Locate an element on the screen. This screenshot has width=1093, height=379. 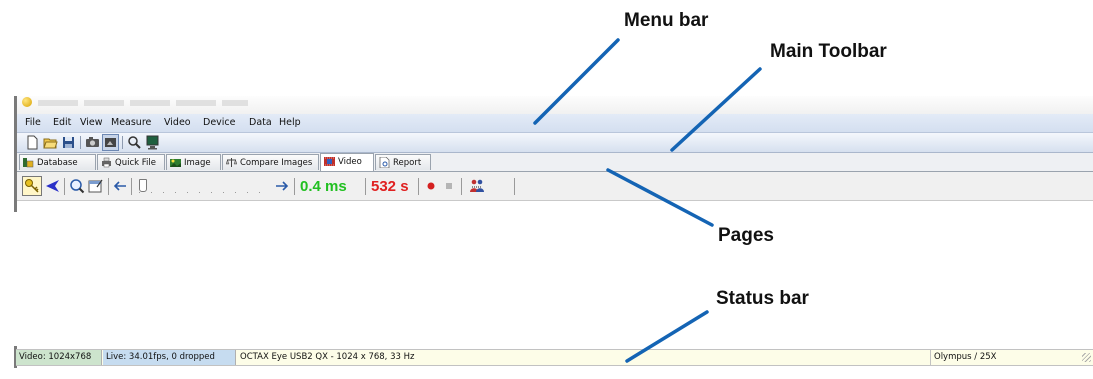
tab-report: Report is located at coordinates (403, 162).